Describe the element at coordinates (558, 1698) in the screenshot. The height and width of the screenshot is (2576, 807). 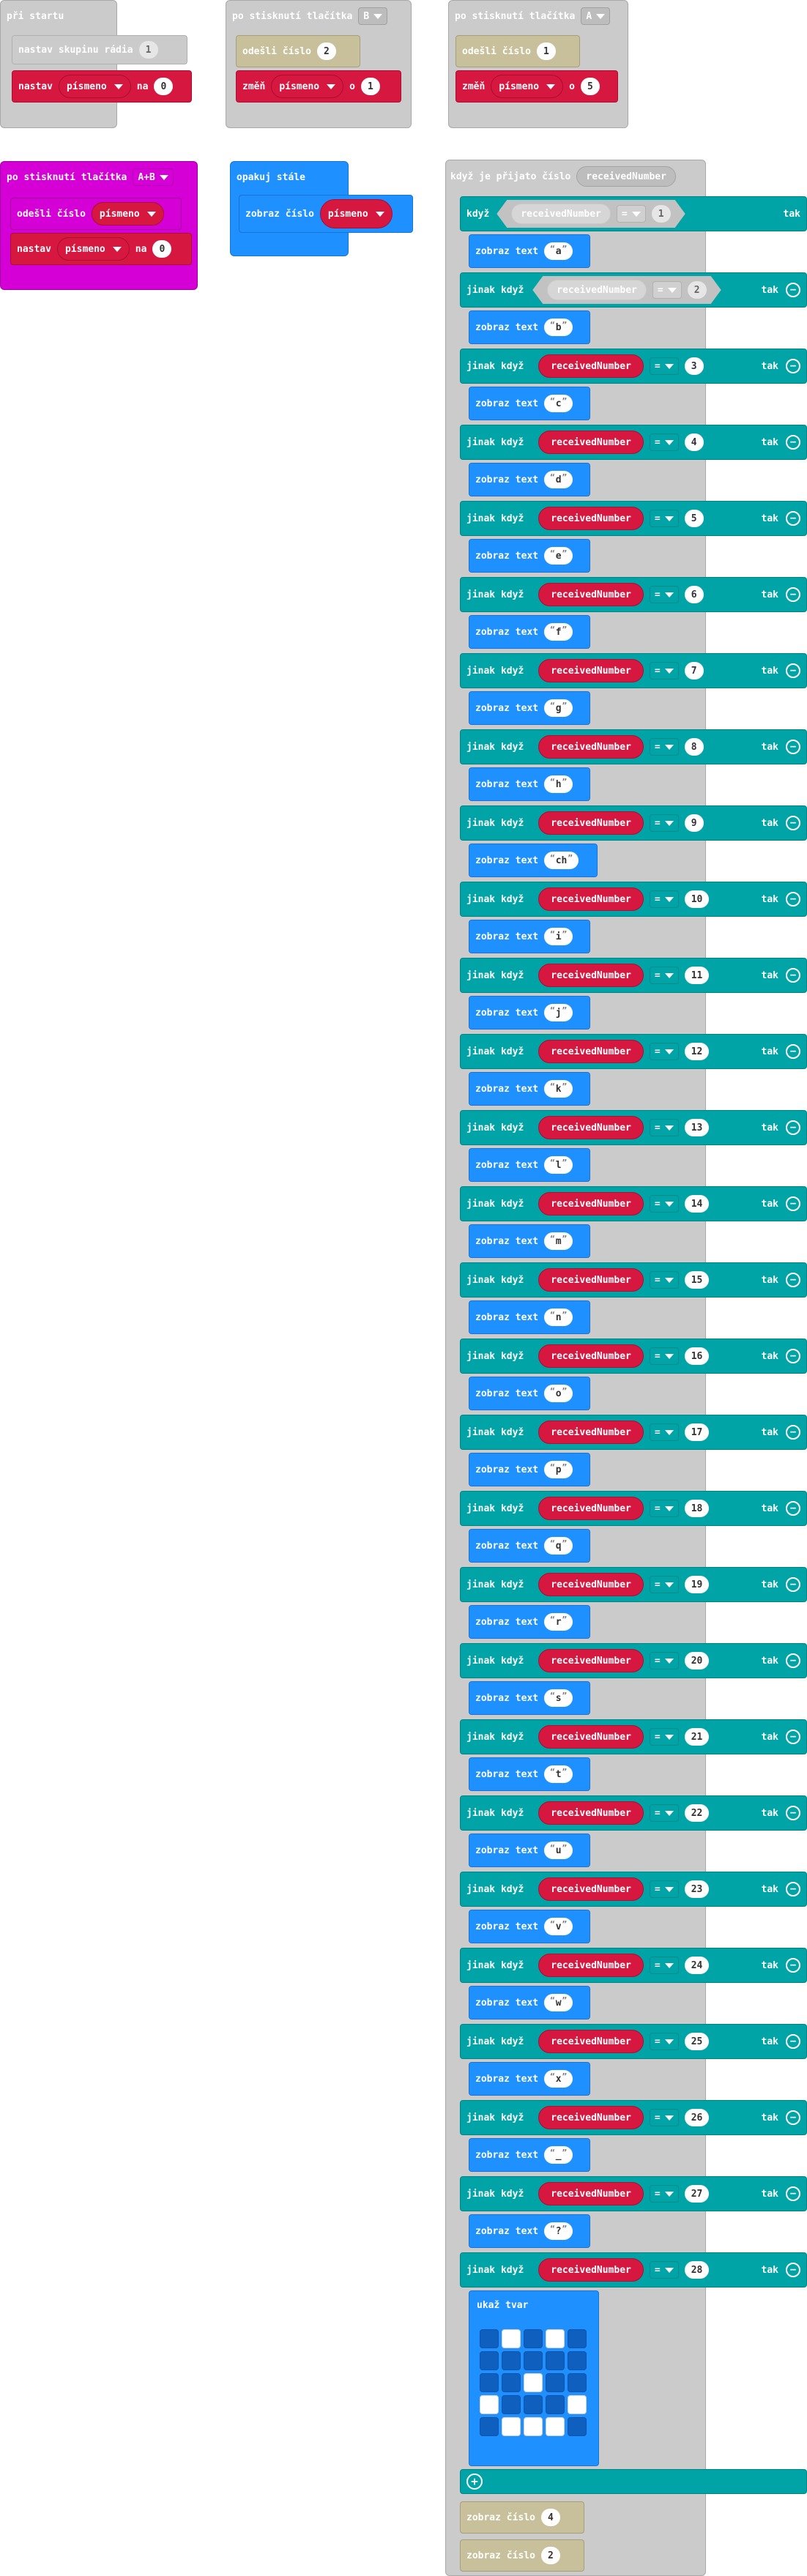
I see `text-value-field: “s”` at that location.